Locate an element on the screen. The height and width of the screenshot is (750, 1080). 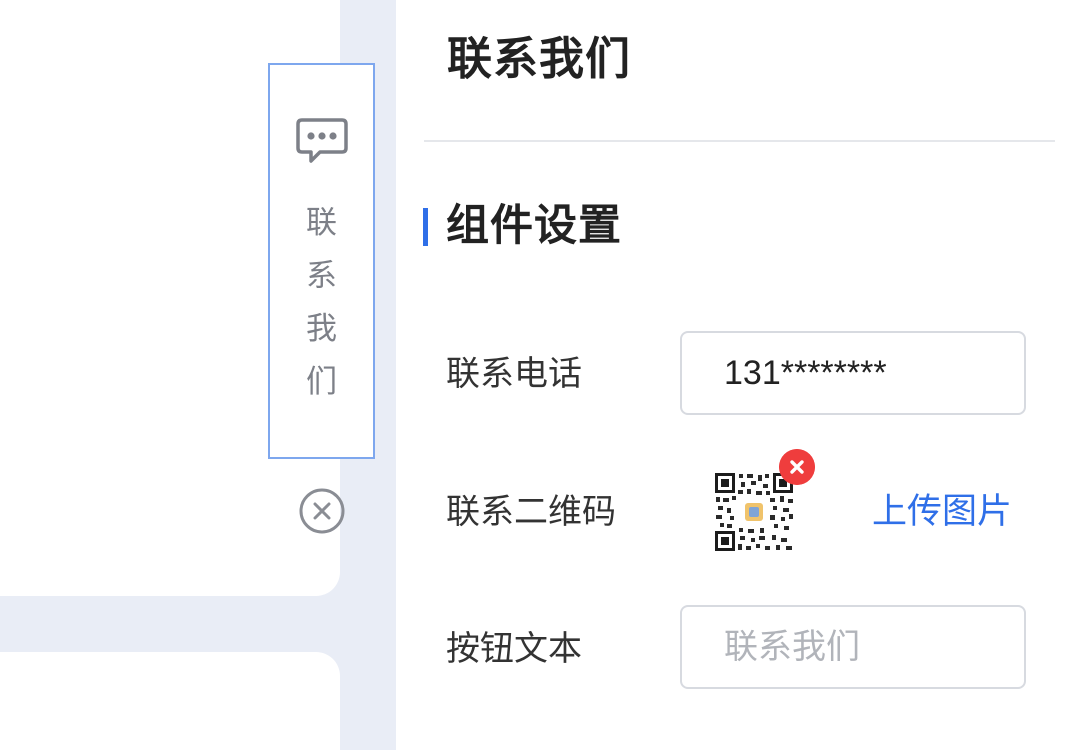
widget-label-char: 们 is located at coordinates (321, 382).